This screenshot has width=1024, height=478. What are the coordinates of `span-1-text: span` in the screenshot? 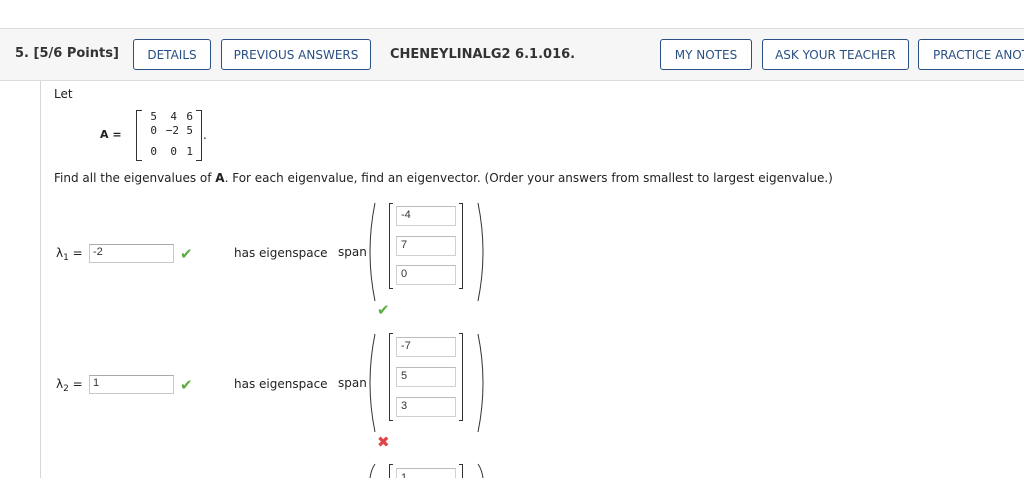 It's located at (352, 252).